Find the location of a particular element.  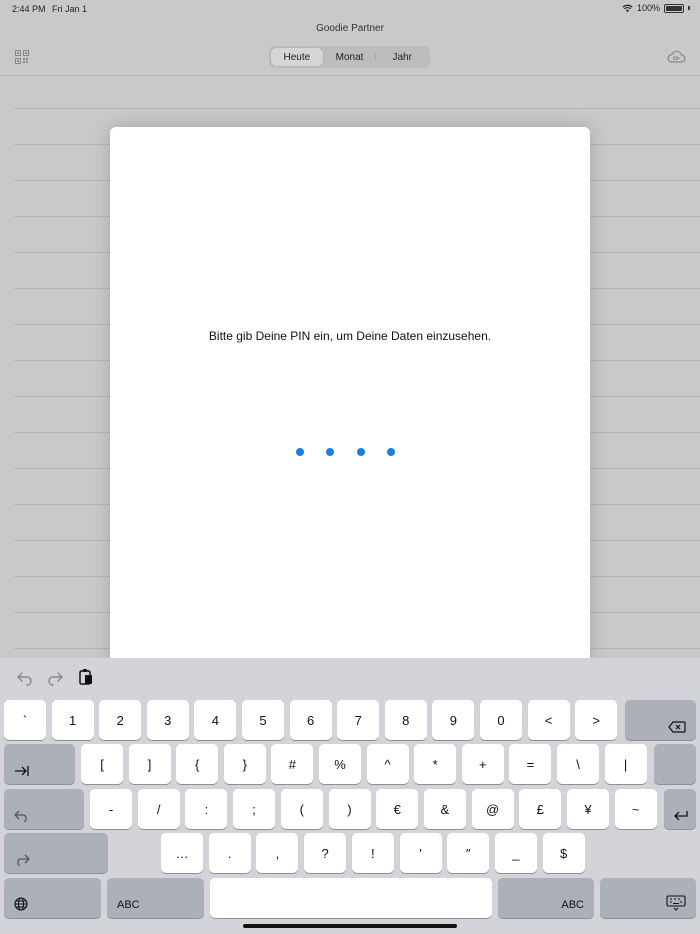

globe-icon is located at coordinates (21, 904).